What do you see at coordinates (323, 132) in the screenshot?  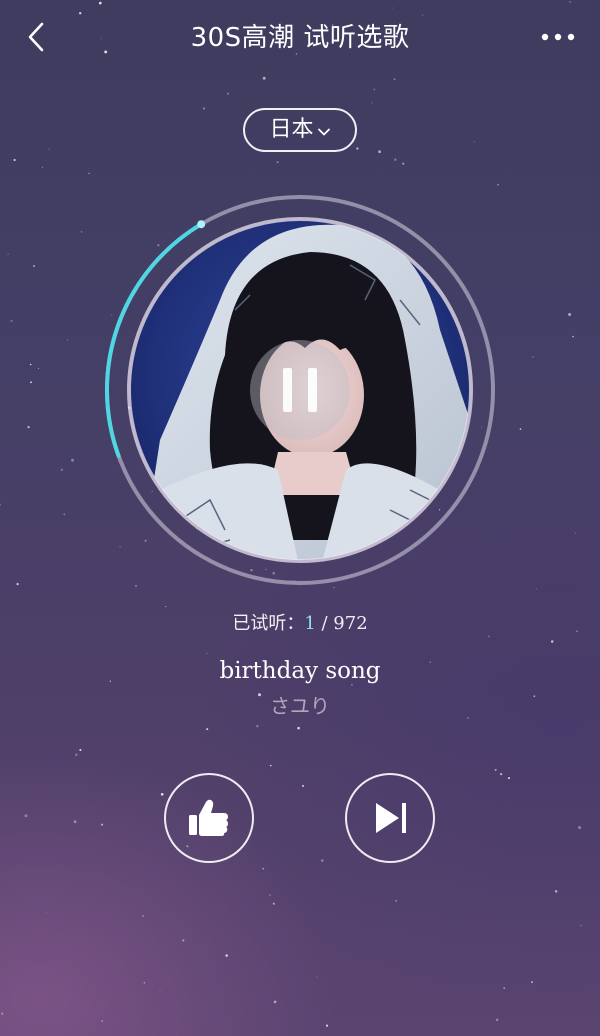 I see `chevron-down-icon` at bounding box center [323, 132].